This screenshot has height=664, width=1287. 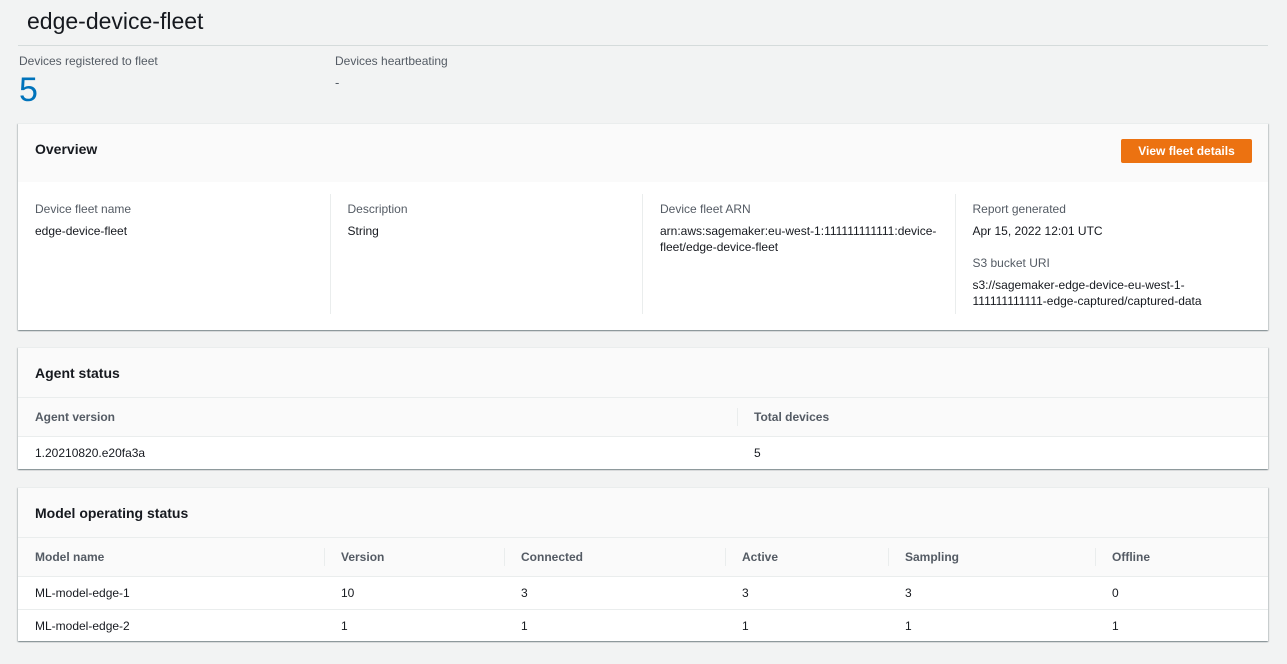 I want to click on cell-model-name: ML-model-edge-2, so click(x=82, y=625).